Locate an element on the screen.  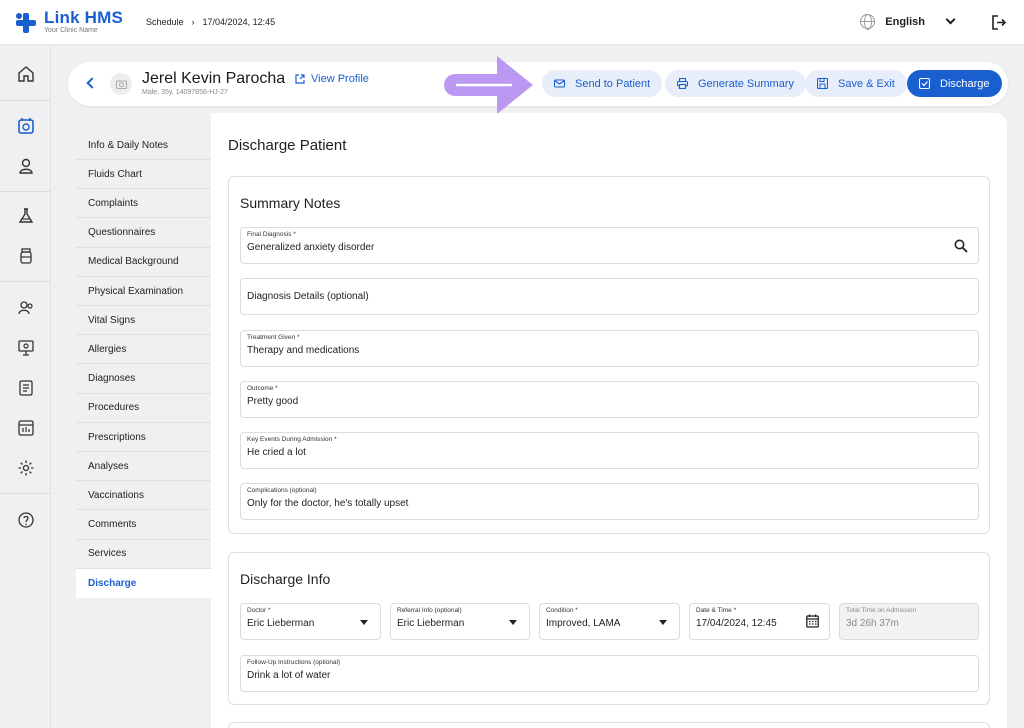
menu-item: Vaccinations is located at coordinates (143, 496).